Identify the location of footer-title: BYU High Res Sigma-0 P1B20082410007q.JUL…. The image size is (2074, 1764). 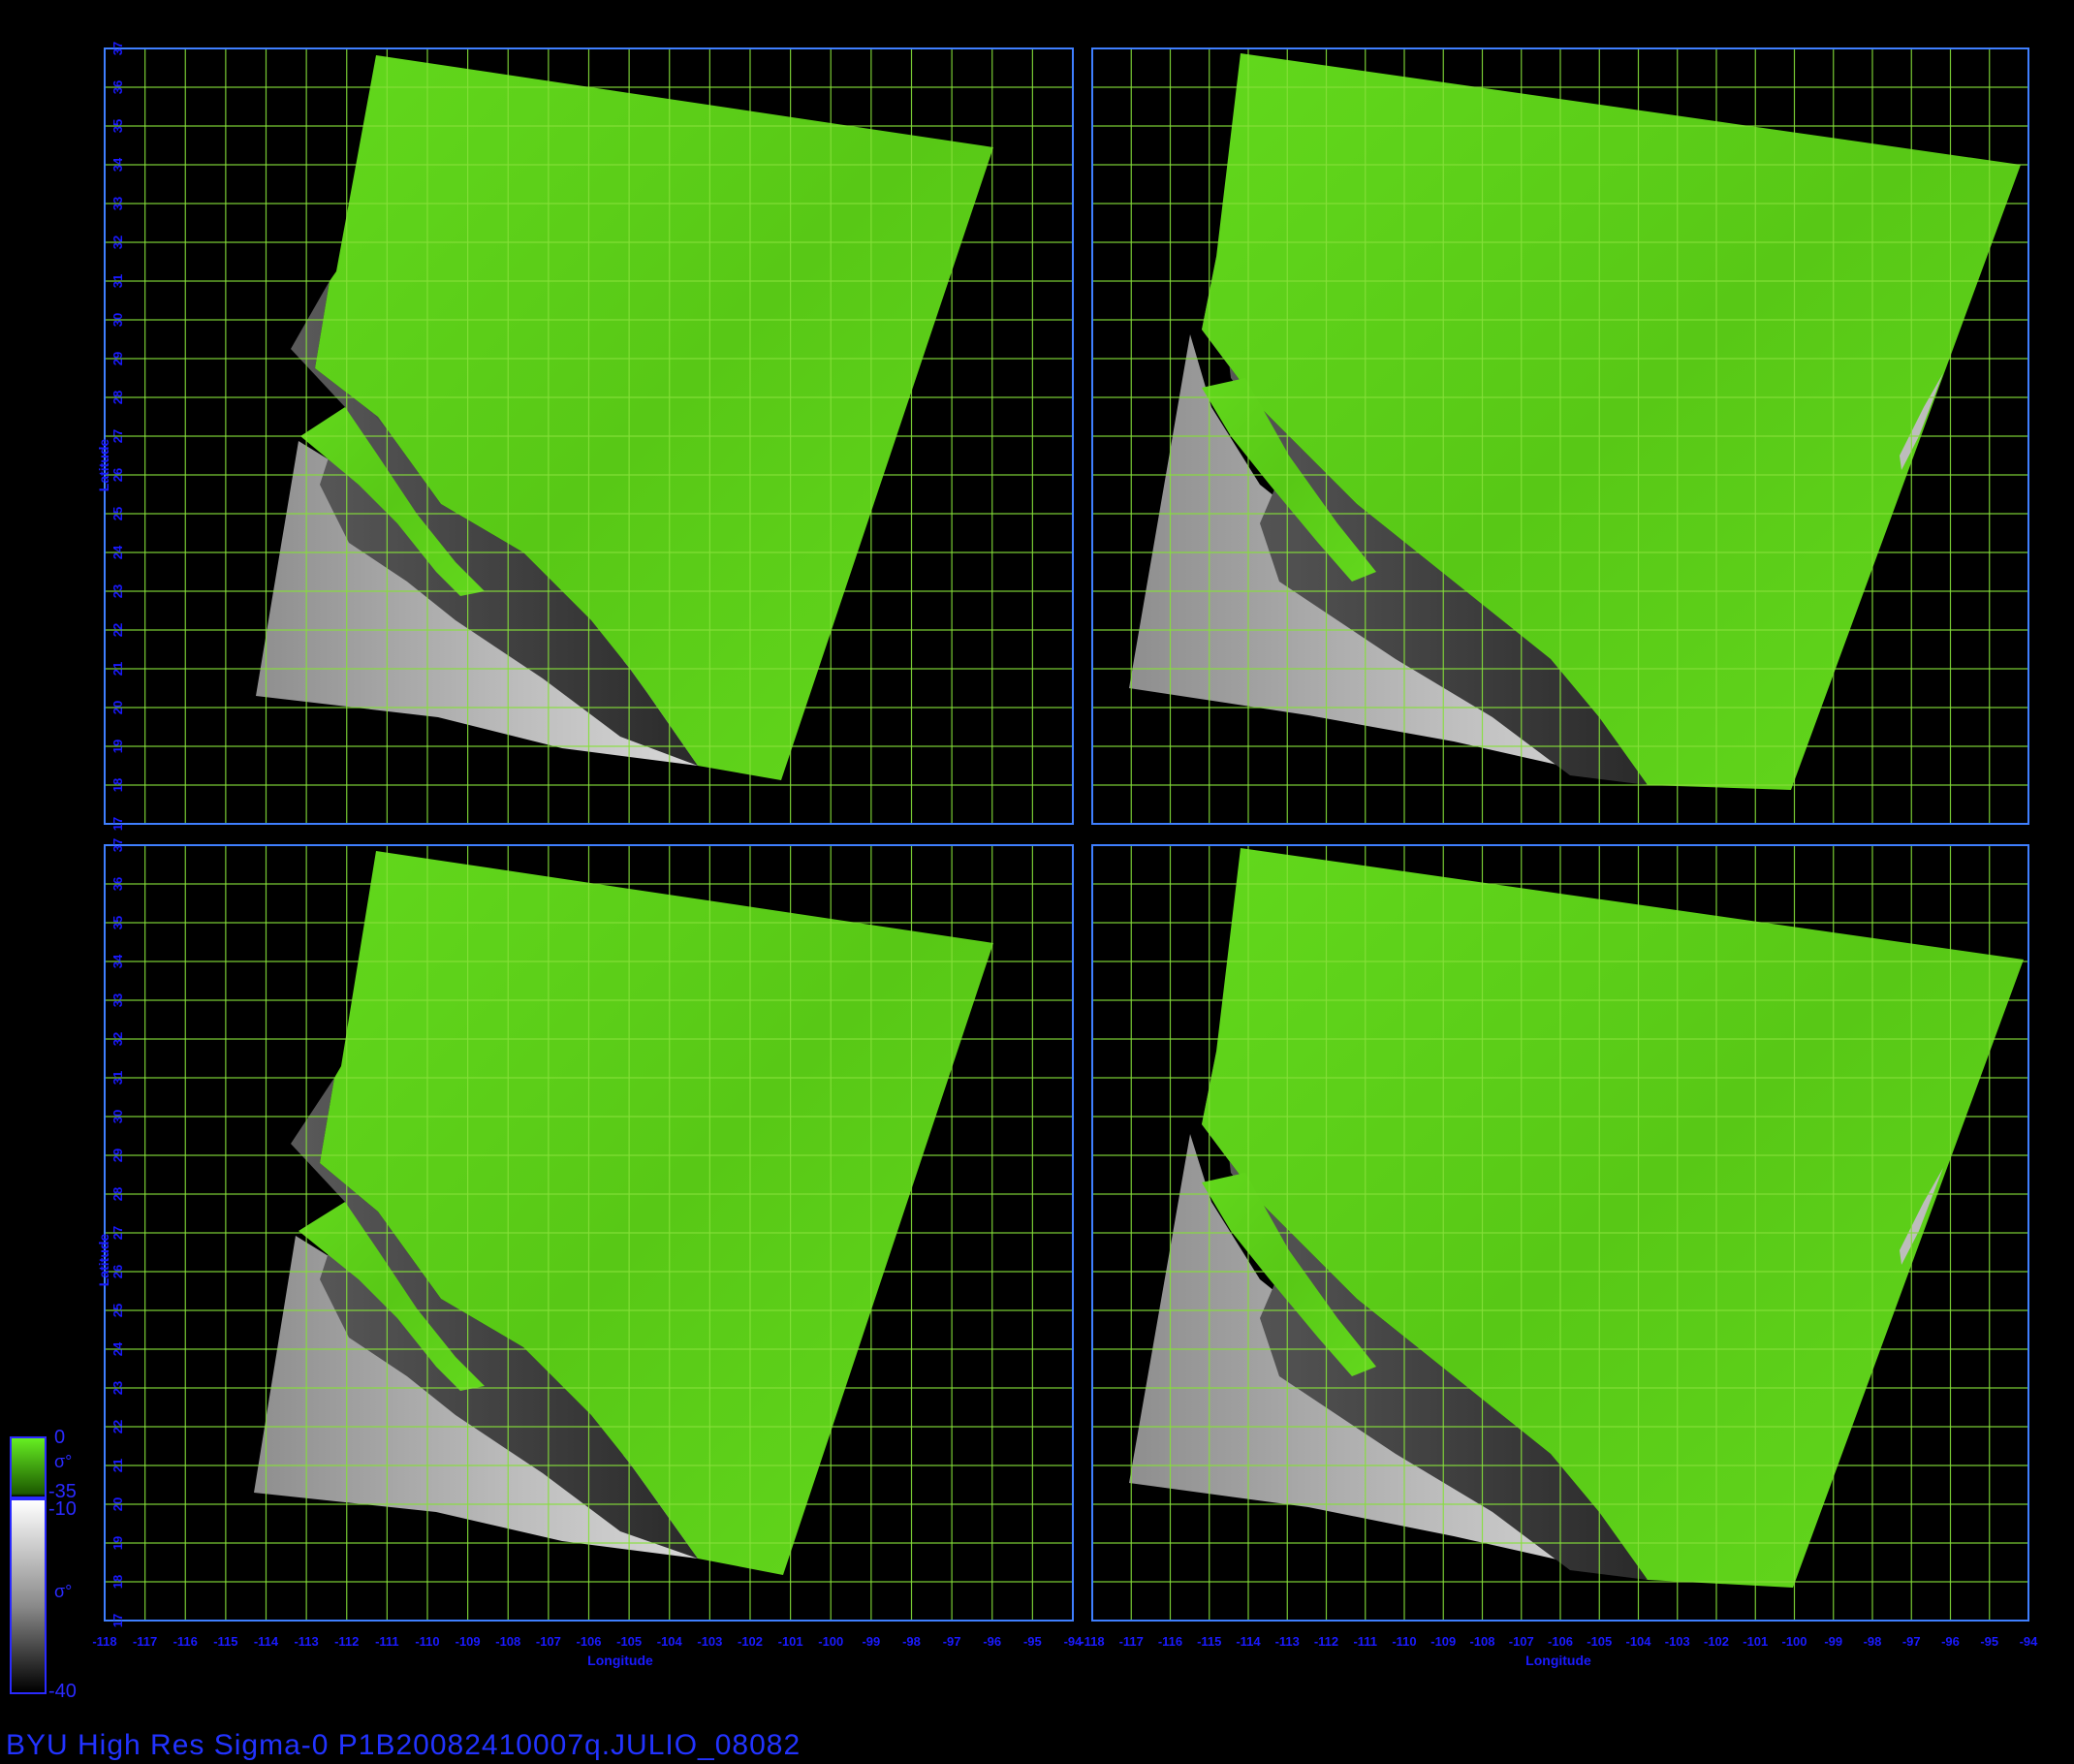
(403, 1745).